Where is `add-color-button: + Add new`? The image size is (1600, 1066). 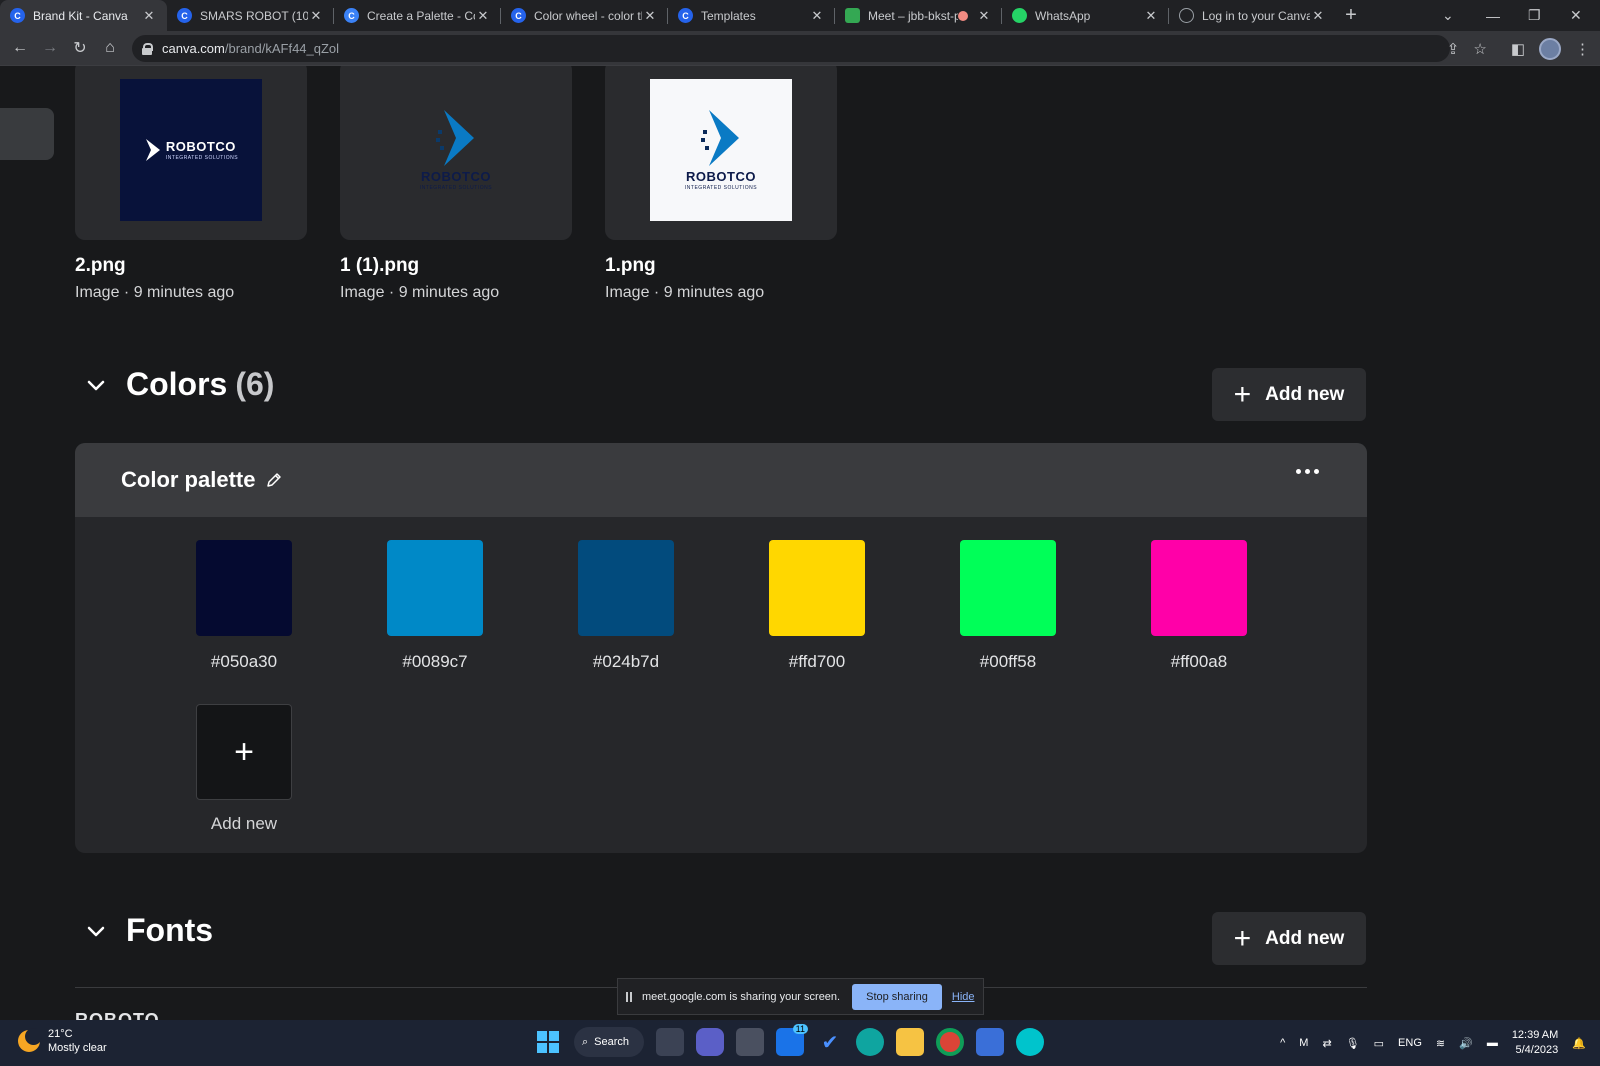 add-color-button: + Add new is located at coordinates (1289, 394).